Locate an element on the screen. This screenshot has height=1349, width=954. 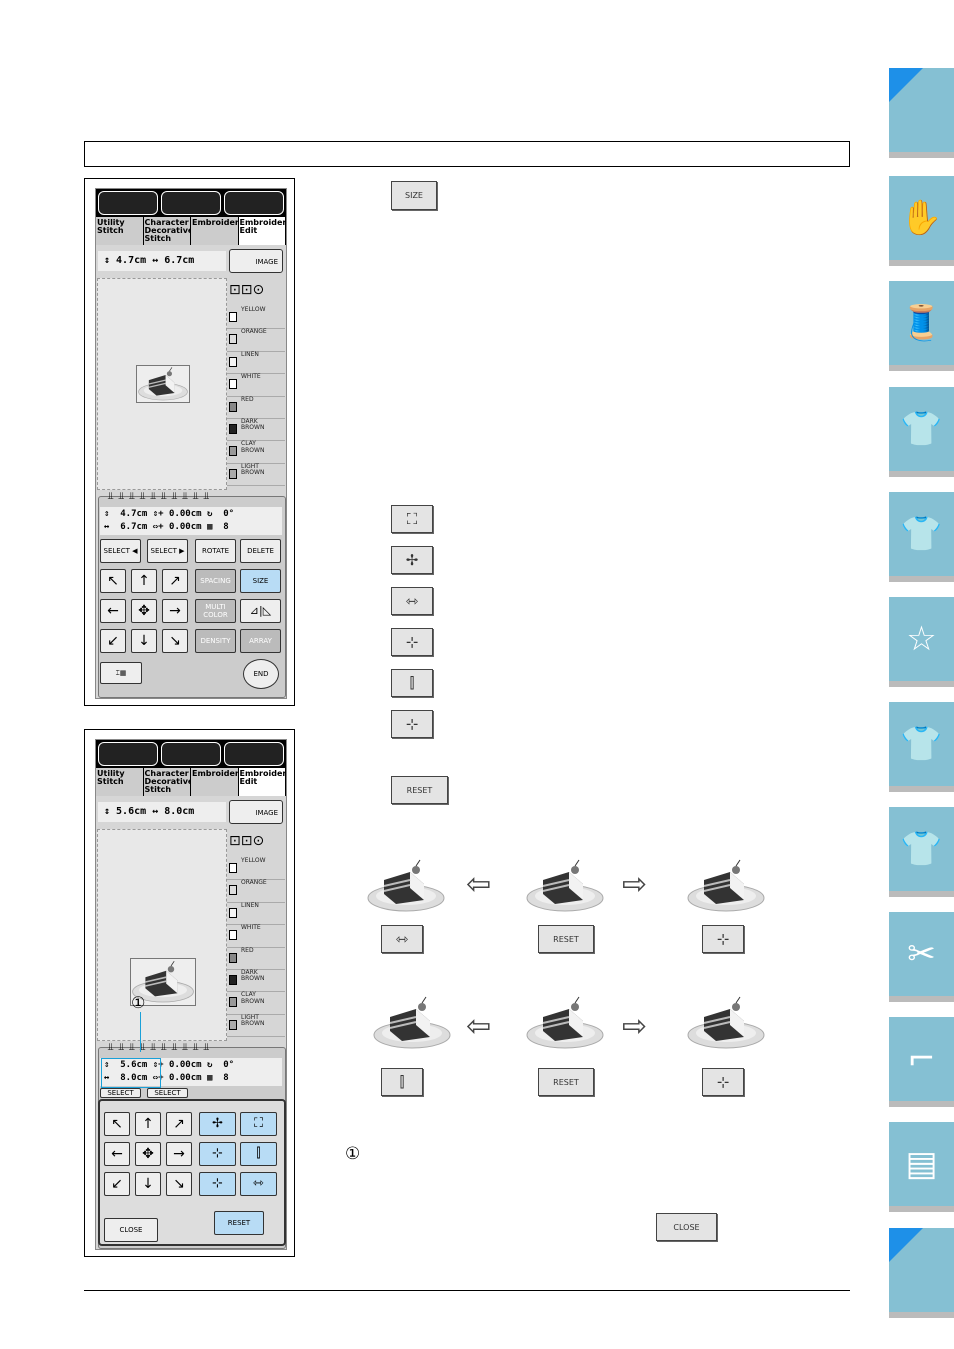
spacing-button: SPACING is located at coordinates (215, 581).